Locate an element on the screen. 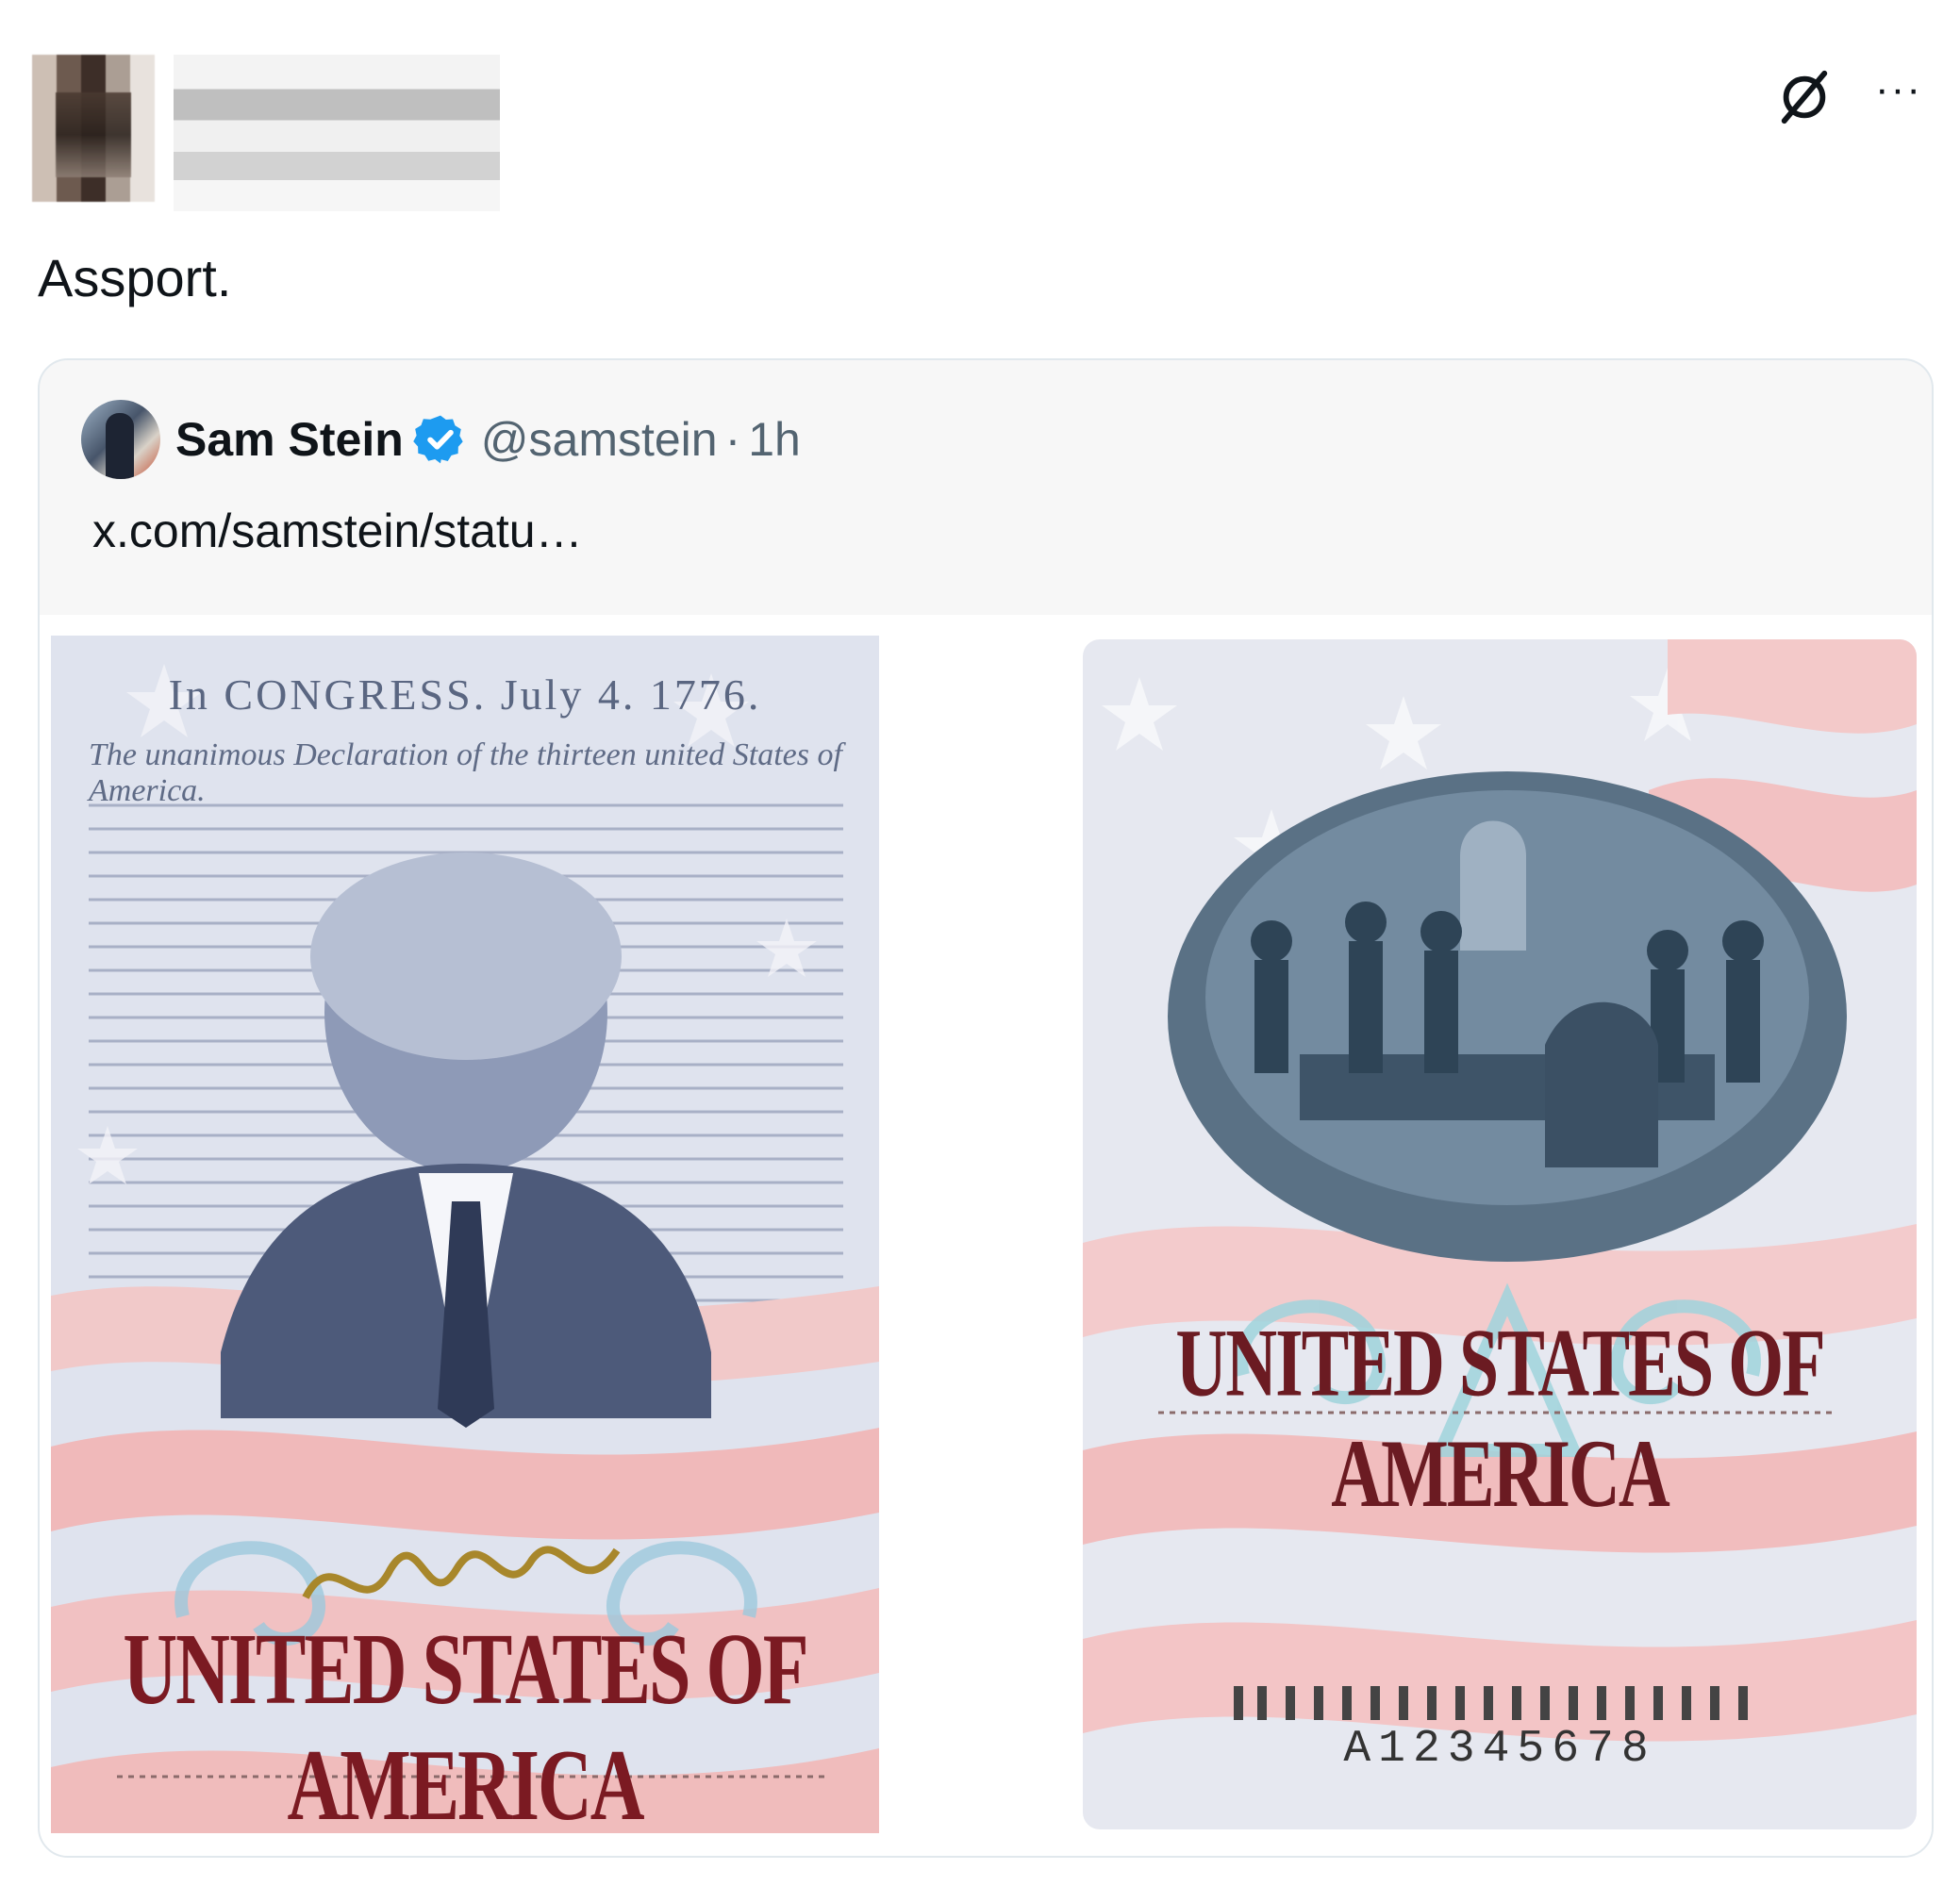  country-name-left: UNITED STATES OF AMERICA is located at coordinates (465, 1723).